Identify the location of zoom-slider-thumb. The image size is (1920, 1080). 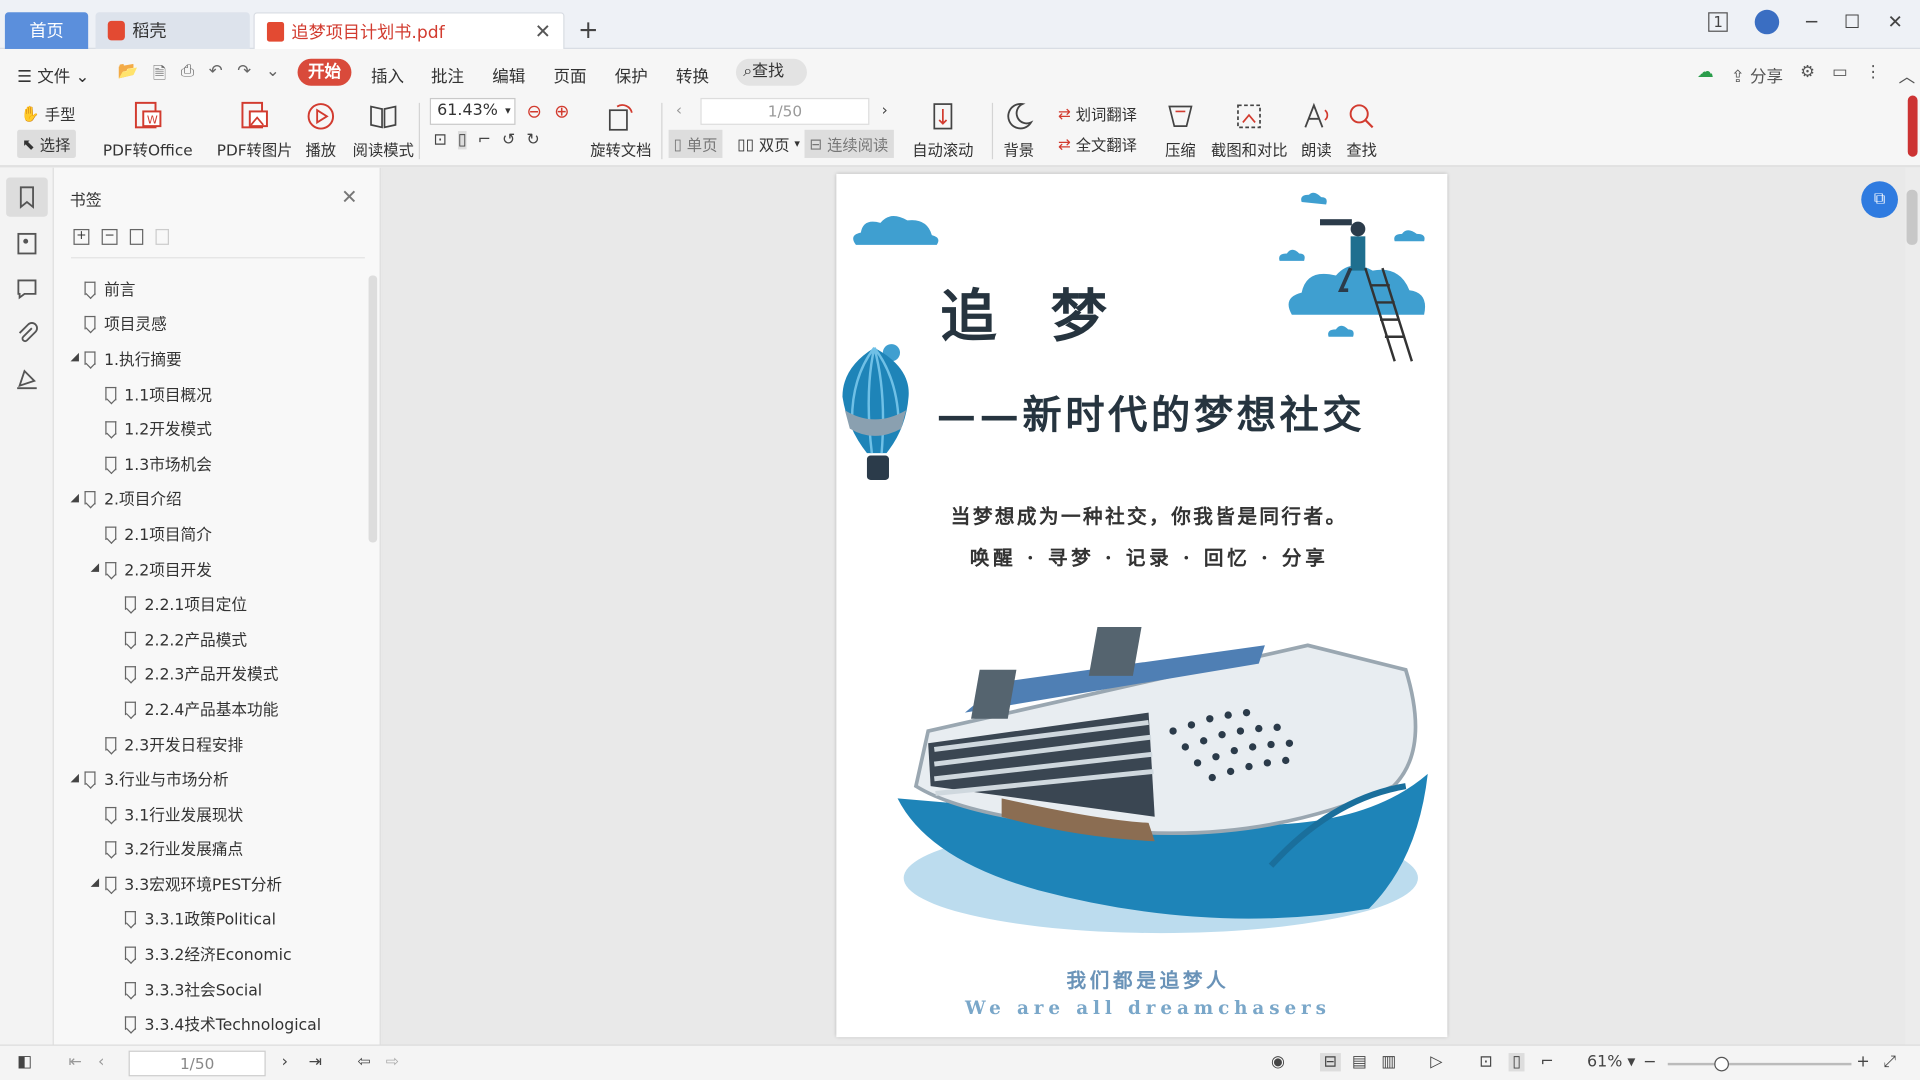
(1721, 1064).